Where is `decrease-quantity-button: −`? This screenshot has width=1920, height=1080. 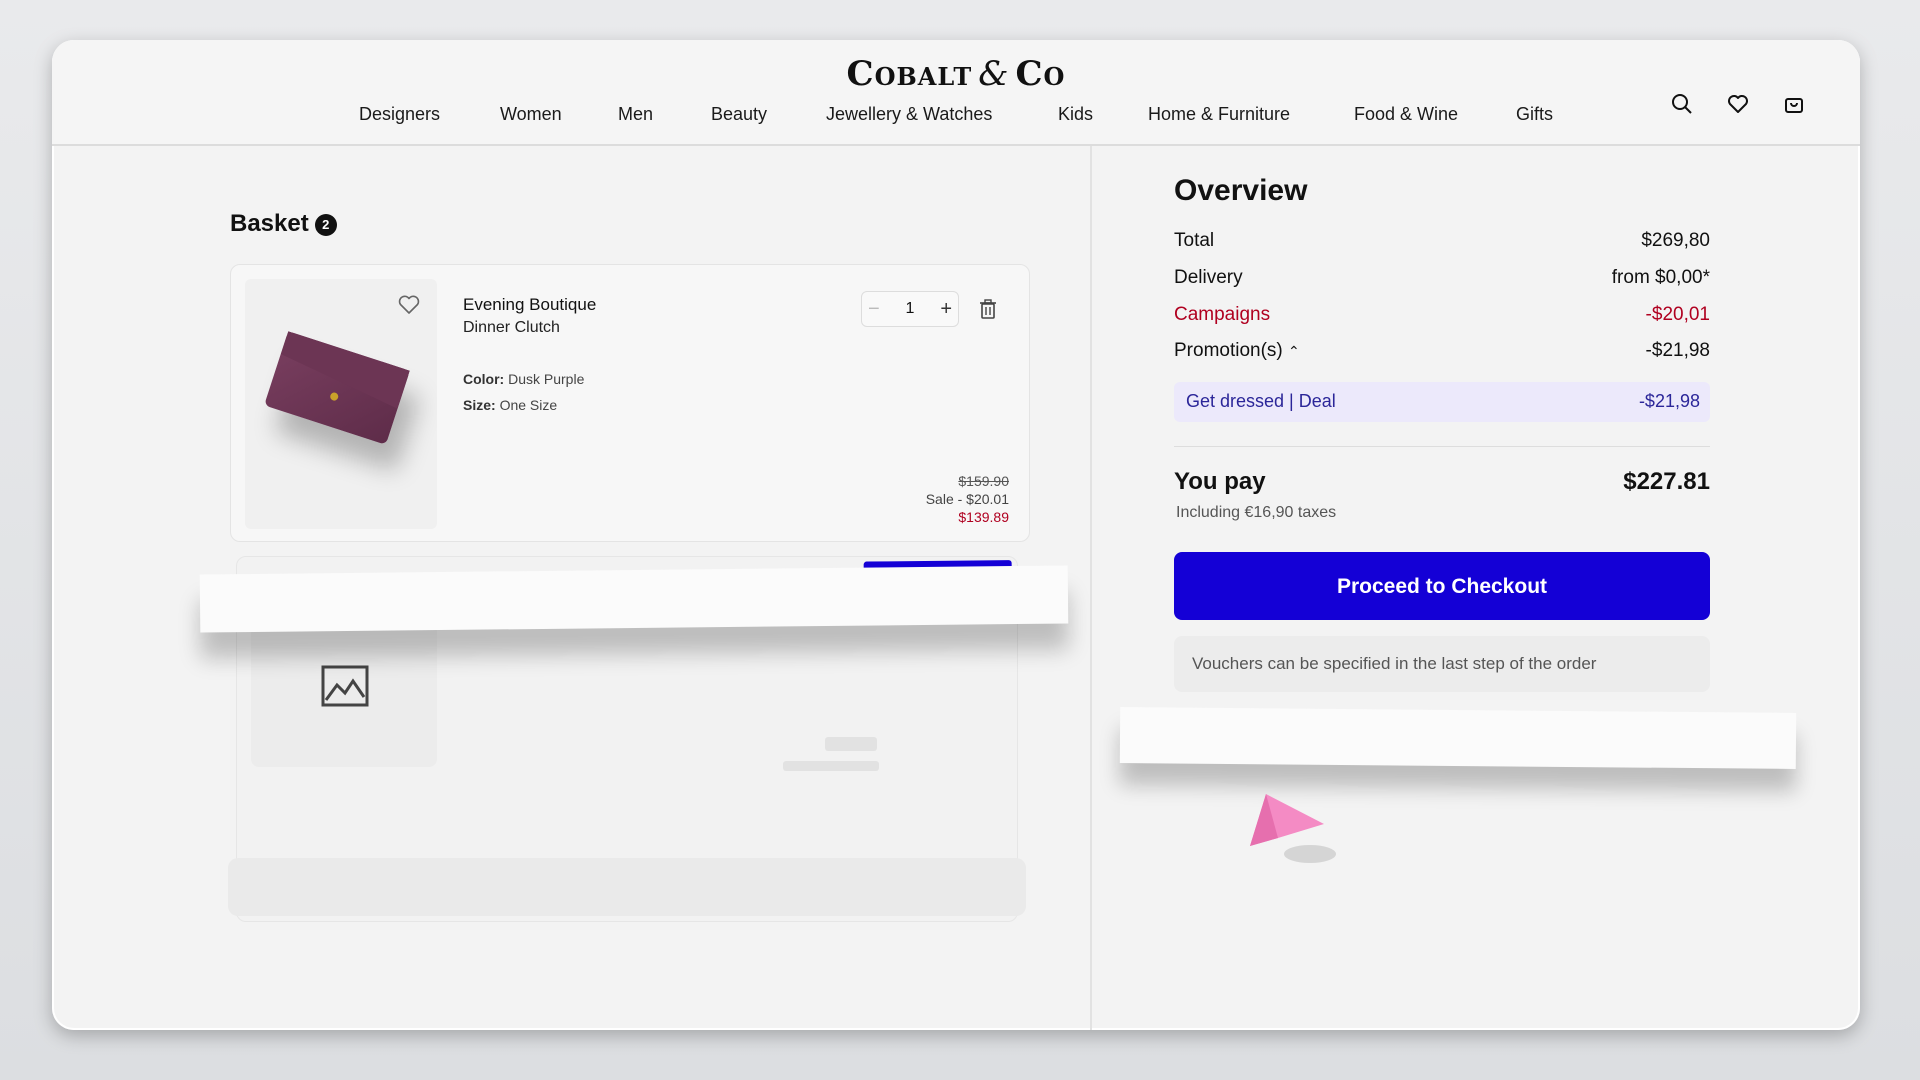
decrease-quantity-button: − is located at coordinates (874, 309).